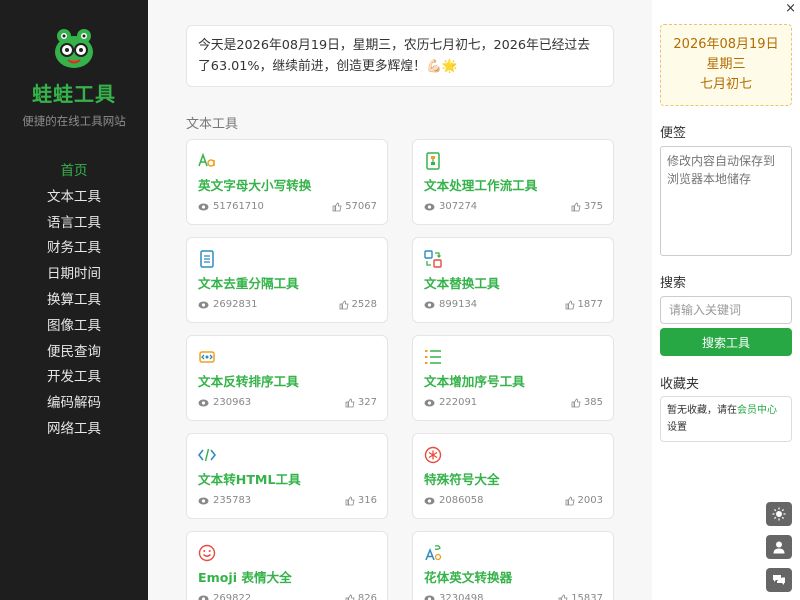  I want to click on workflow-icon, so click(433, 161).